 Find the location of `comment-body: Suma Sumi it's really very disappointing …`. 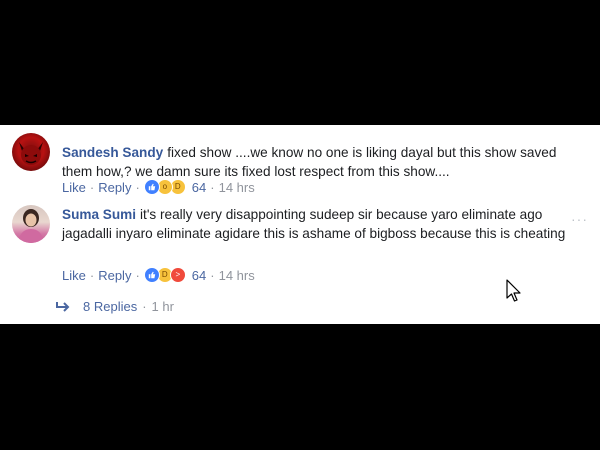

comment-body: Suma Sumi it's really very disappointing … is located at coordinates (318, 224).